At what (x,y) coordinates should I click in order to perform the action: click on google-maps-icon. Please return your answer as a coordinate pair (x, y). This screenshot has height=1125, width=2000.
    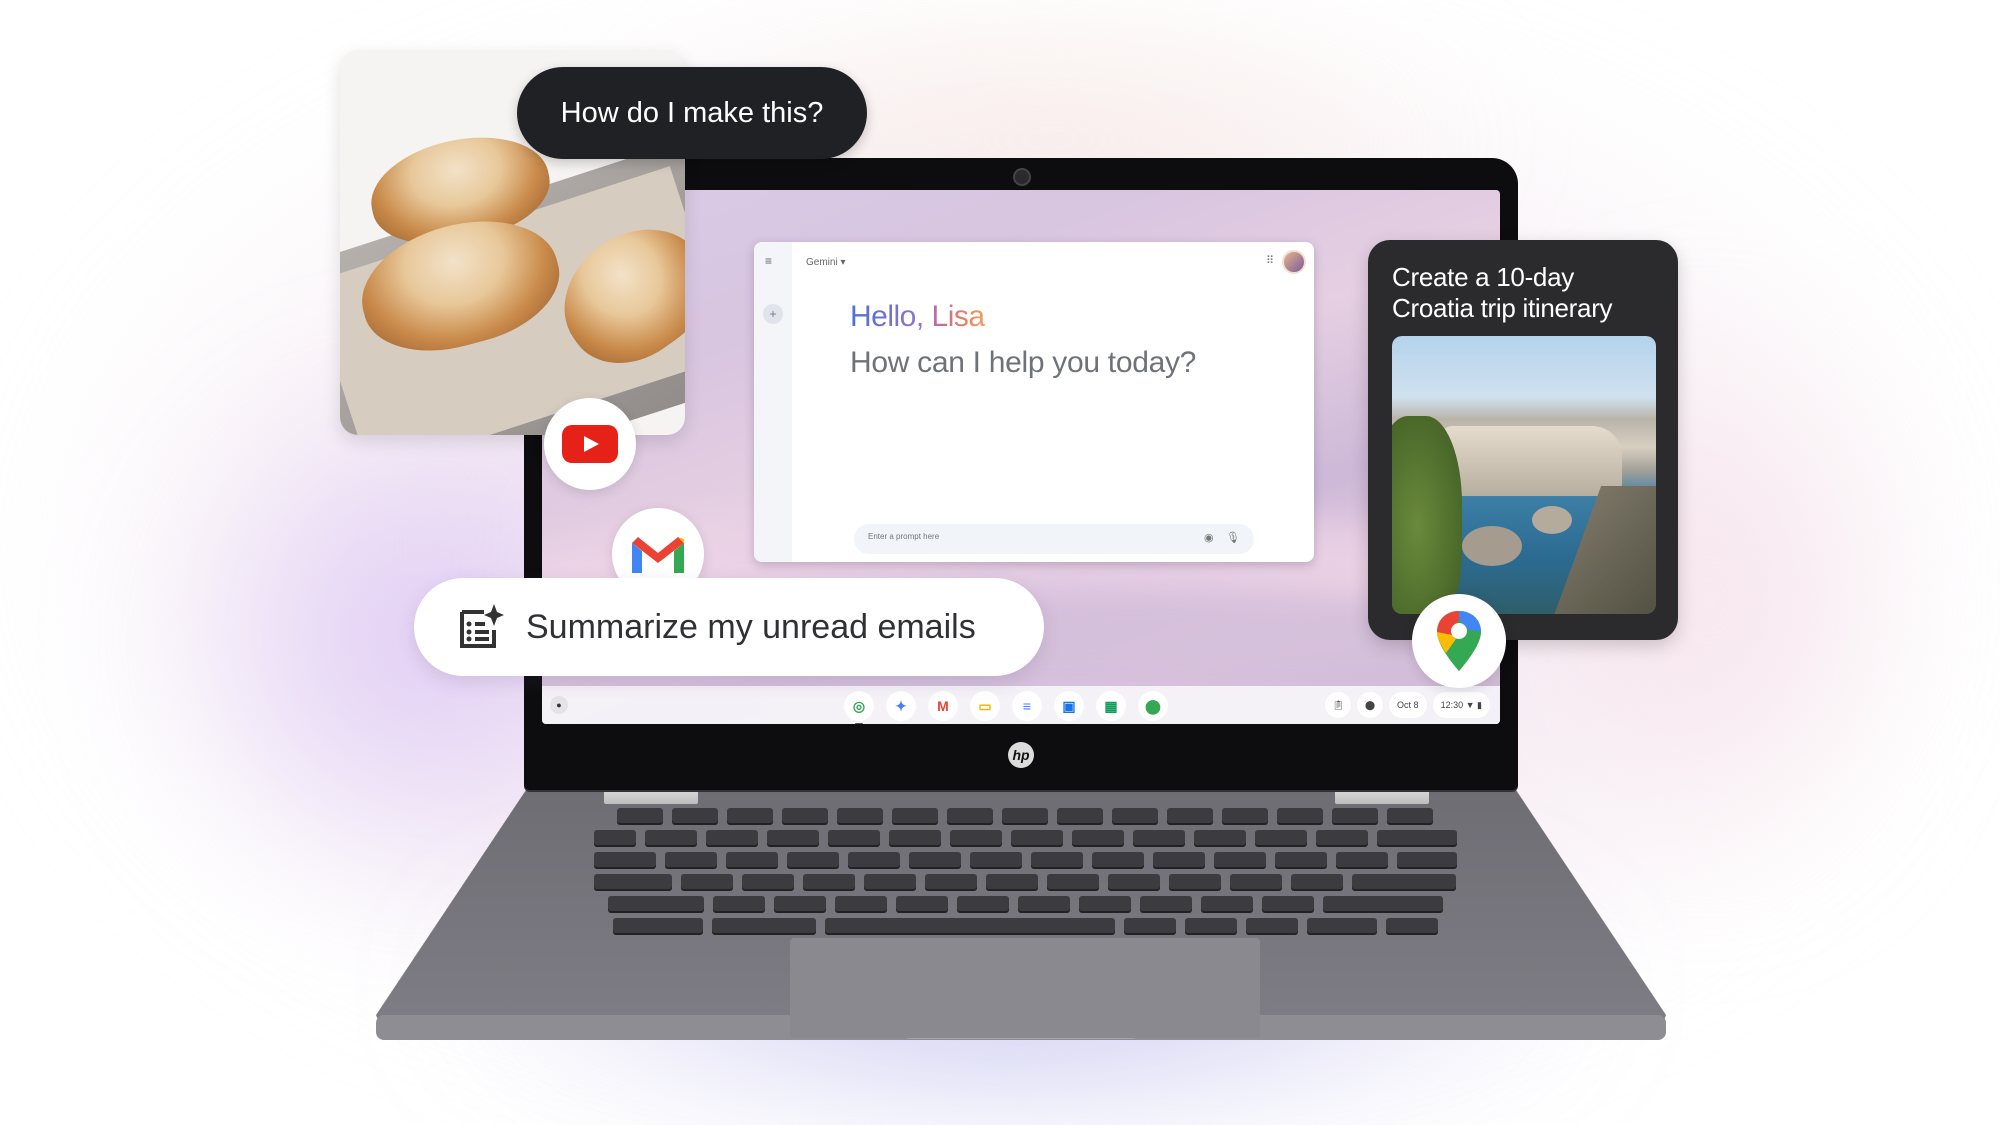
    Looking at the image, I should click on (1459, 641).